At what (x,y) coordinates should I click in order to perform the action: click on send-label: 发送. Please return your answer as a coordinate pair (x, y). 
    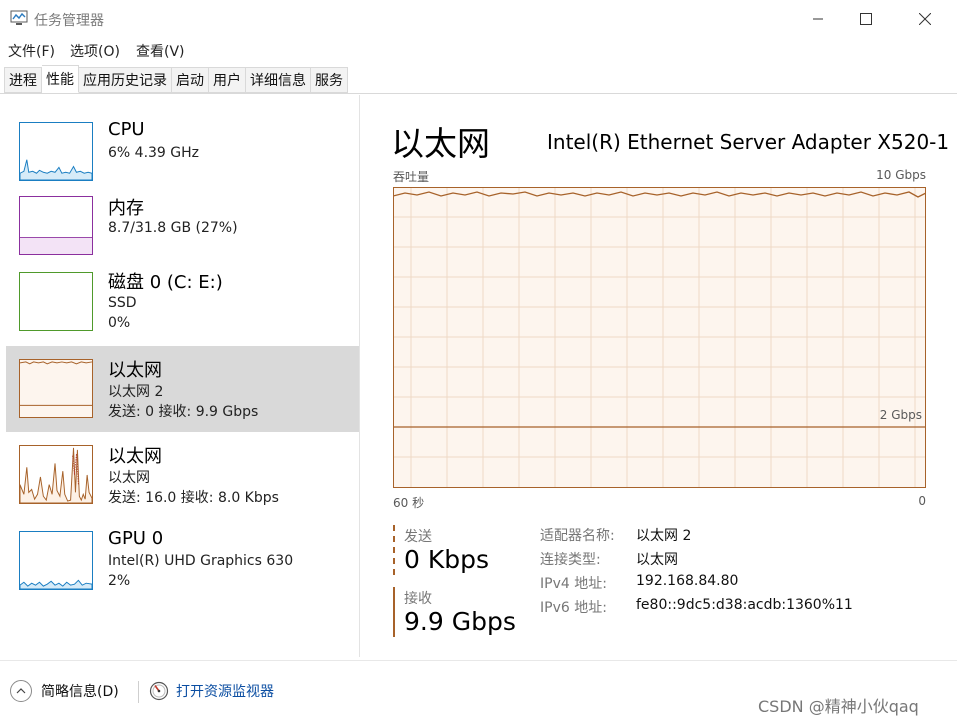
    Looking at the image, I should click on (418, 537).